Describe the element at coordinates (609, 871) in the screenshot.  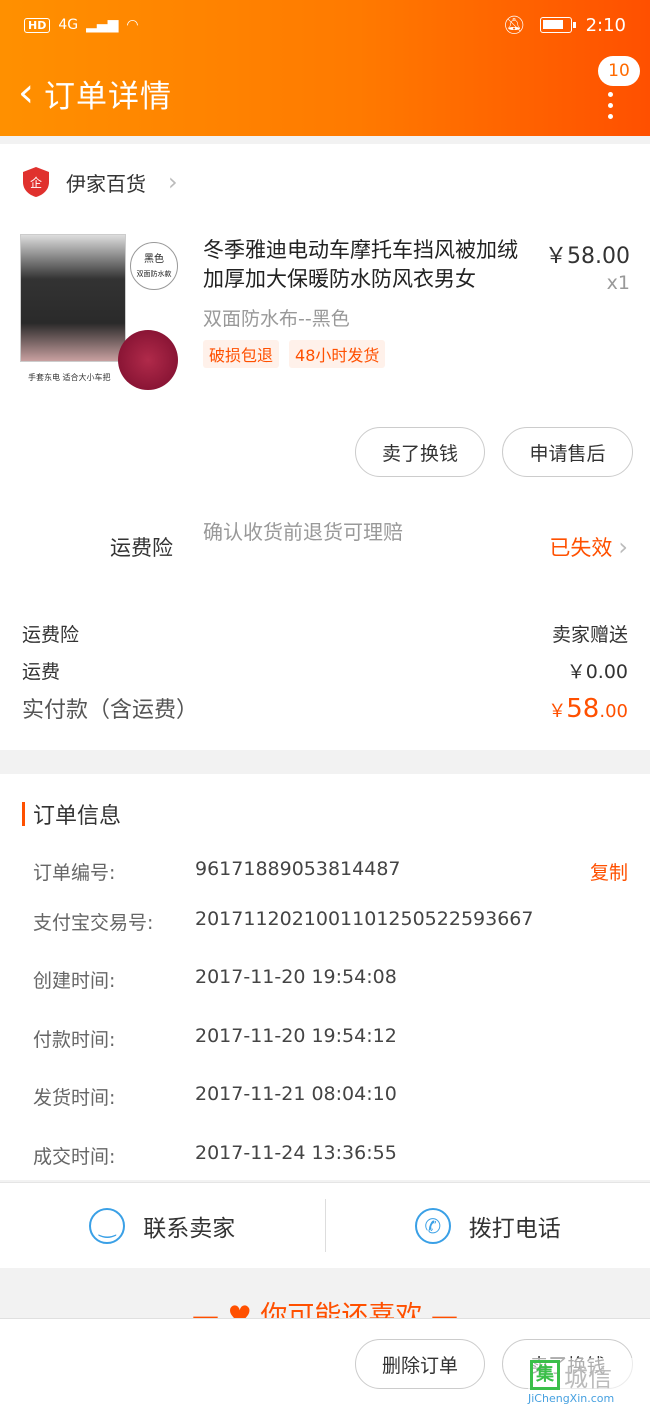
I see `copy-button: 复制` at that location.